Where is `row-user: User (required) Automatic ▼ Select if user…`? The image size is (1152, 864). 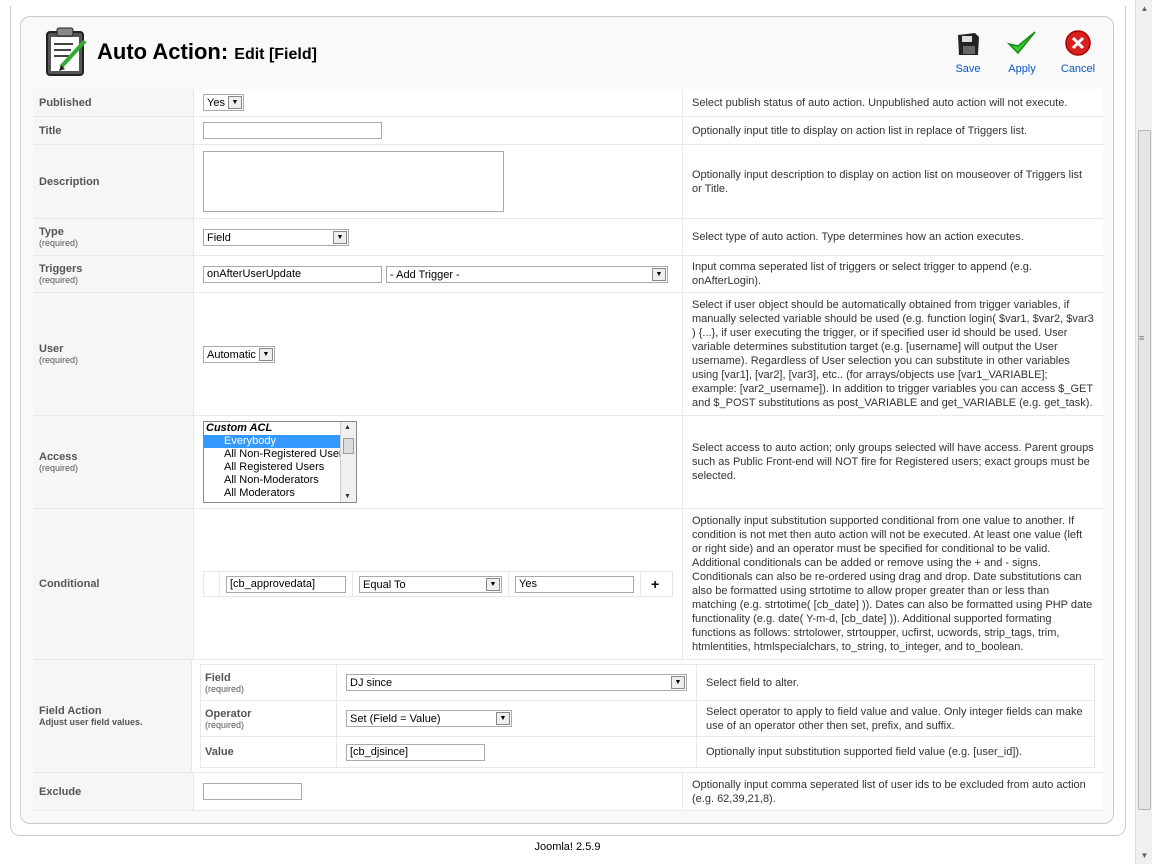
row-user: User (required) Automatic ▼ Select if user… is located at coordinates (568, 354).